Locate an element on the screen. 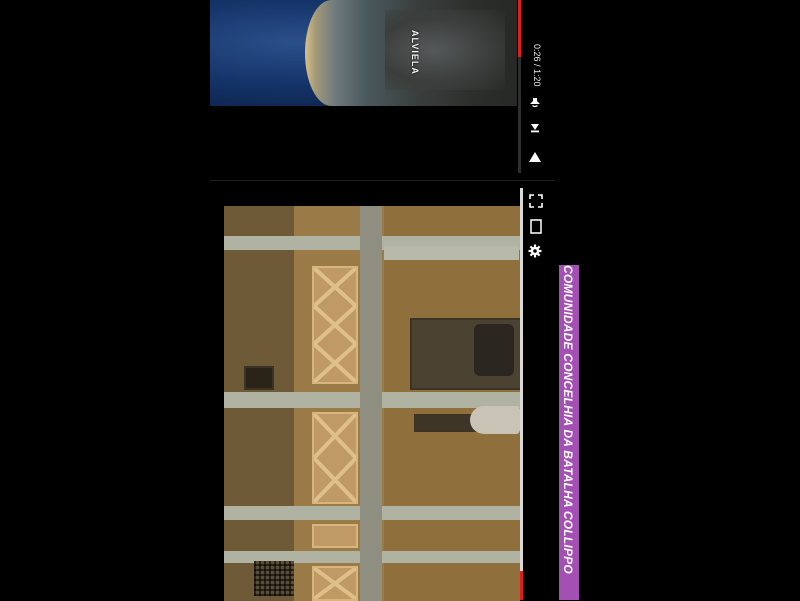  window is located at coordinates (259, 378).